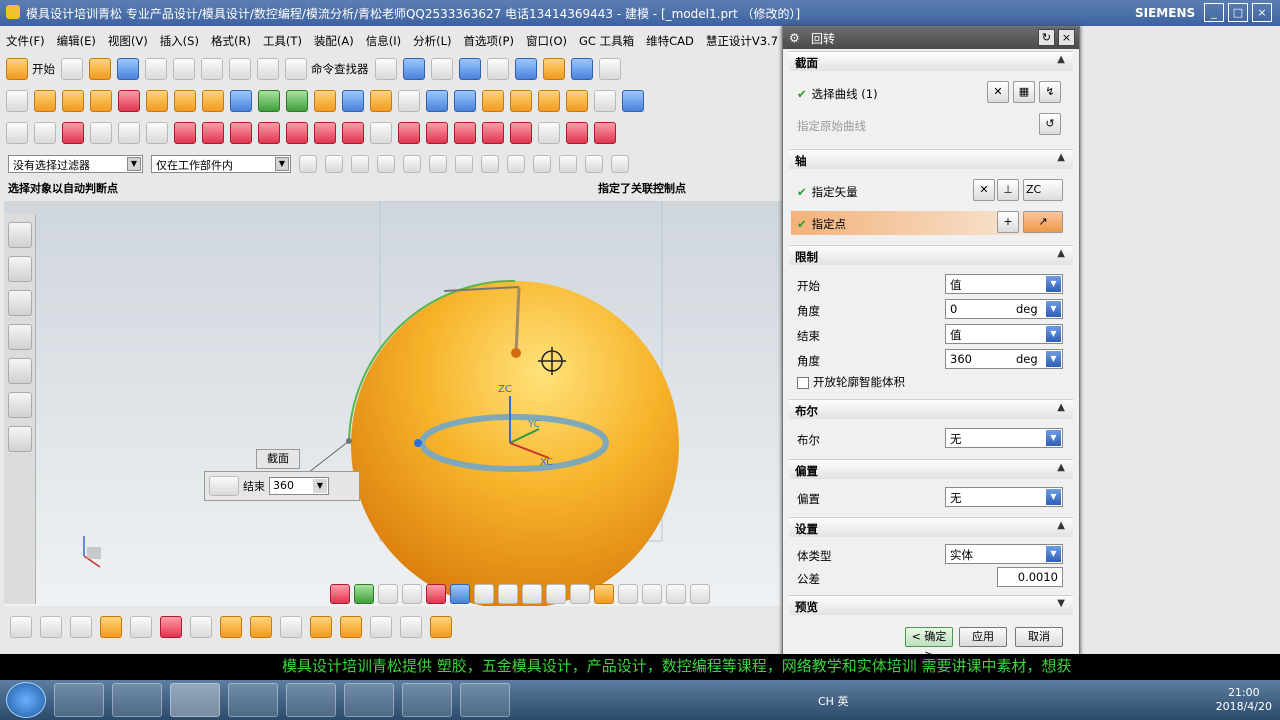 The image size is (1280, 720). Describe the element at coordinates (45, 133) in the screenshot. I see `line2-icon` at that location.